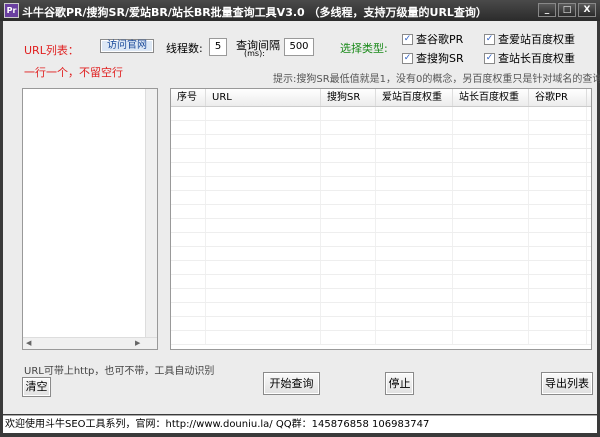 This screenshot has height=437, width=600. What do you see at coordinates (440, 58) in the screenshot?
I see `checkbox-label: 查搜狗SR` at bounding box center [440, 58].